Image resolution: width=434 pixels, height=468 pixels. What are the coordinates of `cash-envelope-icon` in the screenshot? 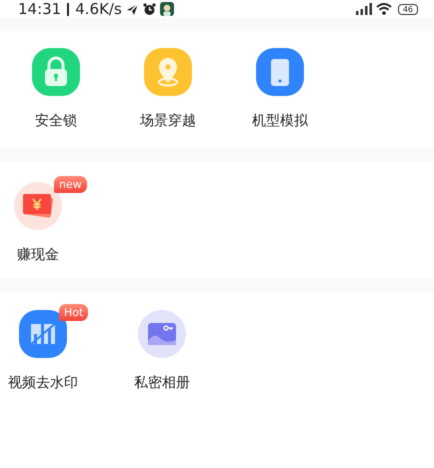 It's located at (38, 206).